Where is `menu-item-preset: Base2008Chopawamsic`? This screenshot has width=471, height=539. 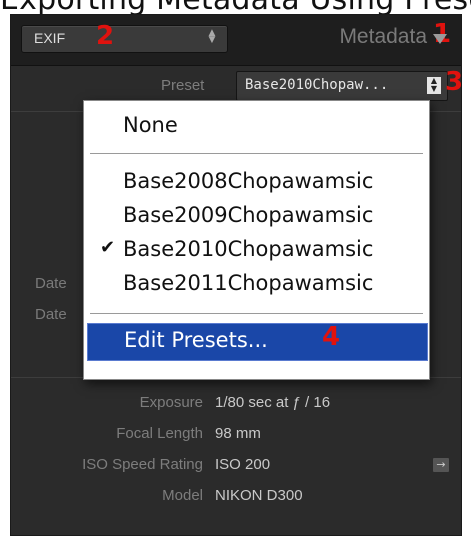
menu-item-preset: Base2008Chopawamsic is located at coordinates (256, 183).